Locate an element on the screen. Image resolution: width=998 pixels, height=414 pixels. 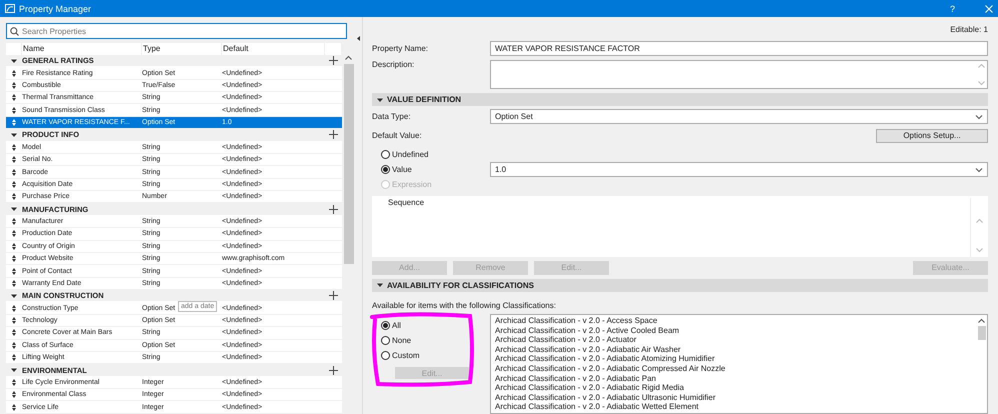
field-label: Description: is located at coordinates (394, 64).